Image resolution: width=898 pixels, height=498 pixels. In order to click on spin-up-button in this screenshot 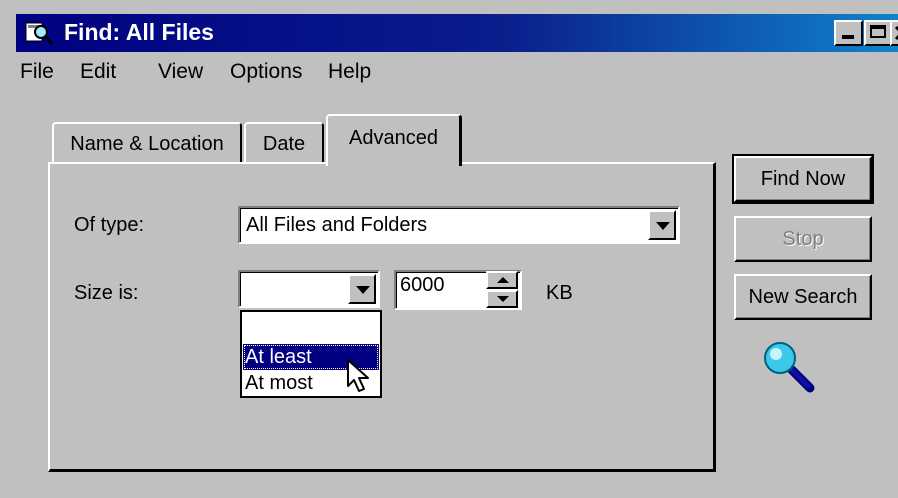, I will do `click(502, 280)`.